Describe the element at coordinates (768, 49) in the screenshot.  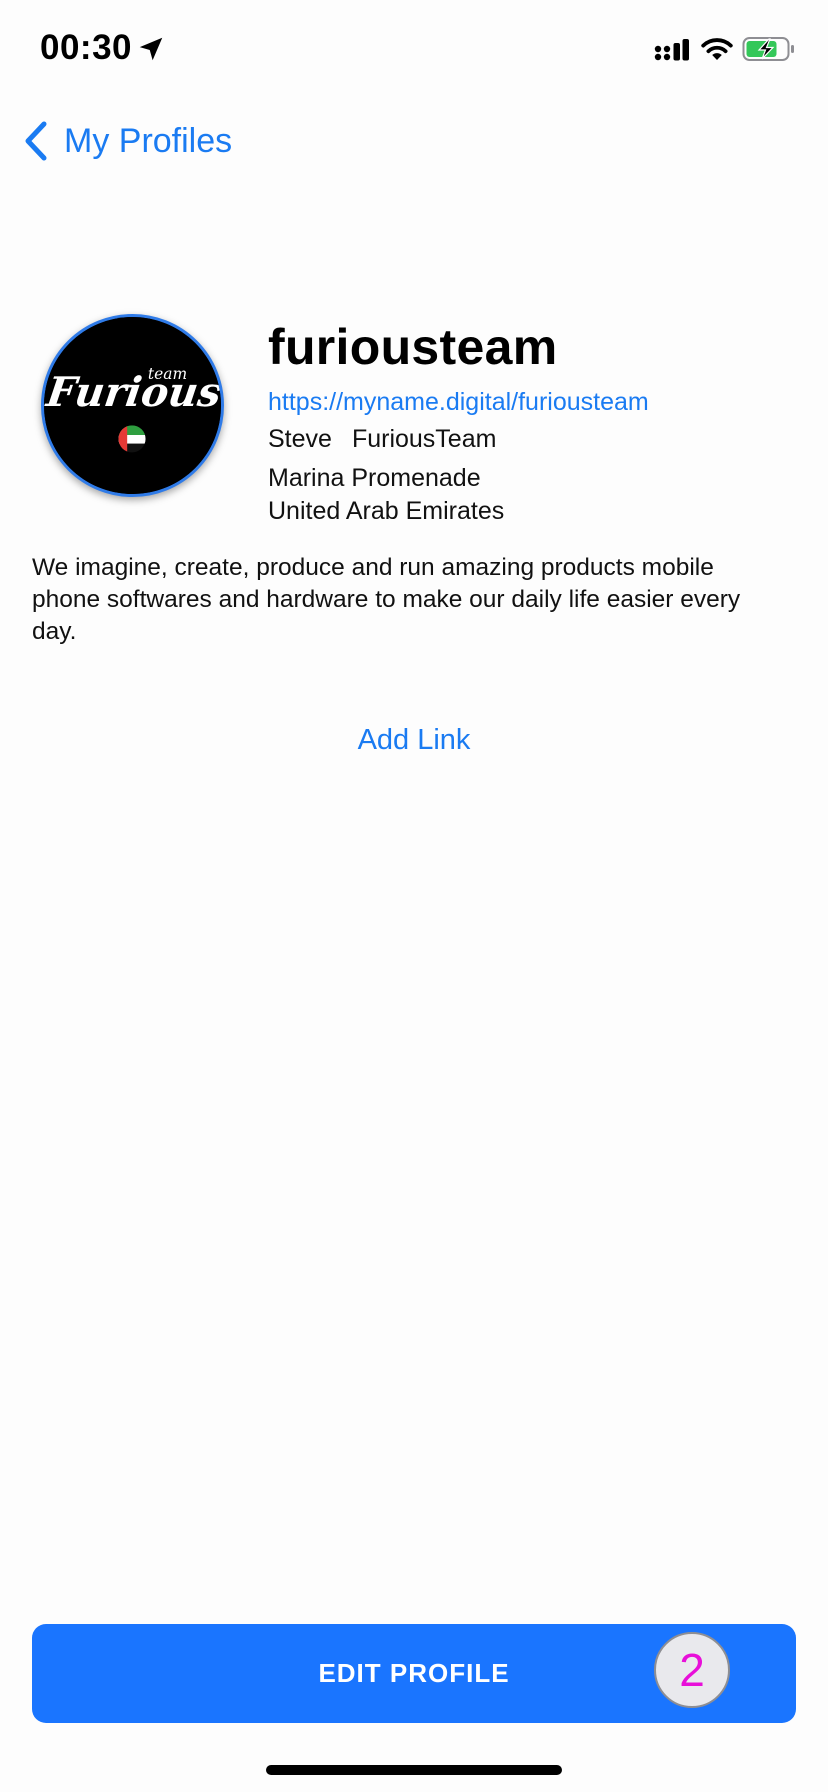
I see `battery-charging-icon` at that location.